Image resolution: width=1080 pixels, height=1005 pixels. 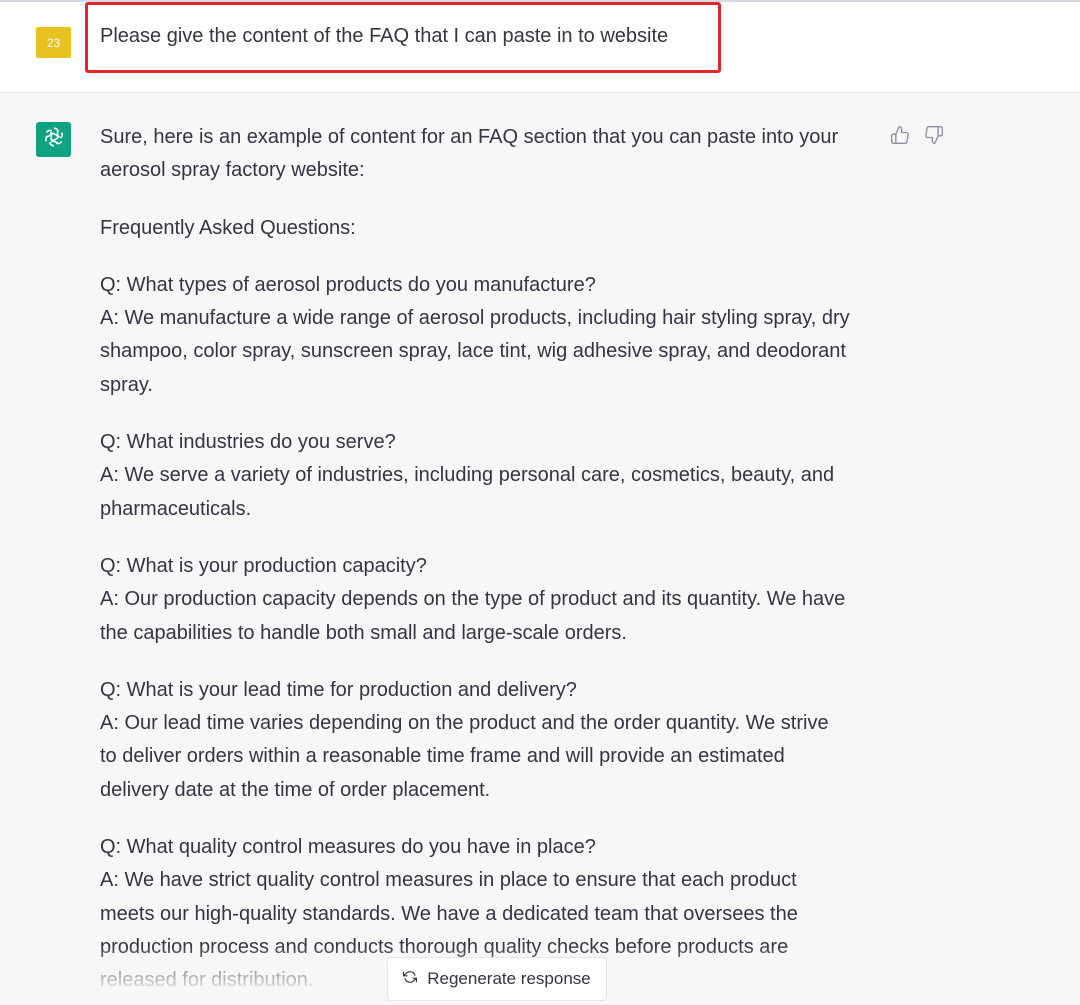 I want to click on user-avatar-label: 23, so click(x=53, y=42).